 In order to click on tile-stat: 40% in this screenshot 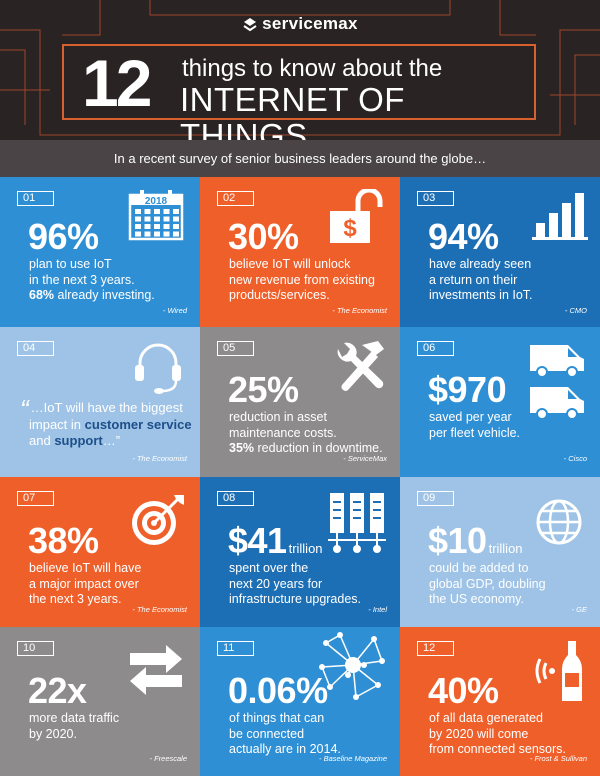, I will do `click(463, 691)`.